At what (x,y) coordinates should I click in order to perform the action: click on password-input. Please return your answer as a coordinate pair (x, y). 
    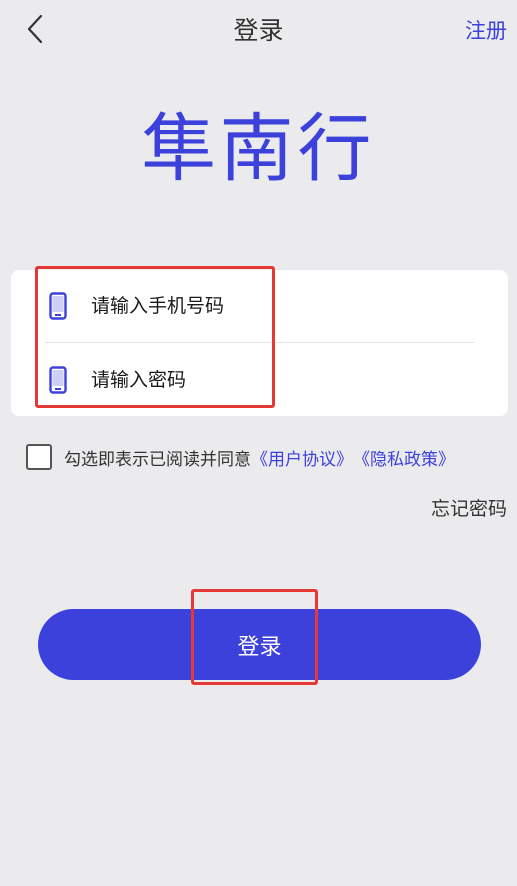
    Looking at the image, I should click on (261, 380).